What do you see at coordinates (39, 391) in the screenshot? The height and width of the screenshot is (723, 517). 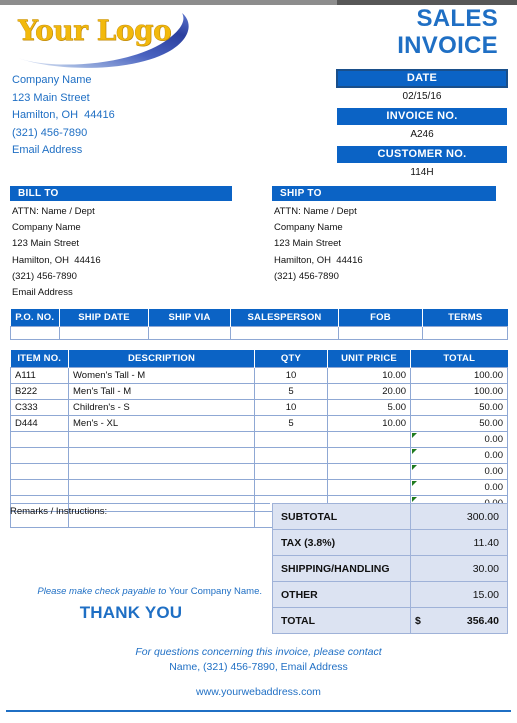 I see `cell-item-no: B222` at bounding box center [39, 391].